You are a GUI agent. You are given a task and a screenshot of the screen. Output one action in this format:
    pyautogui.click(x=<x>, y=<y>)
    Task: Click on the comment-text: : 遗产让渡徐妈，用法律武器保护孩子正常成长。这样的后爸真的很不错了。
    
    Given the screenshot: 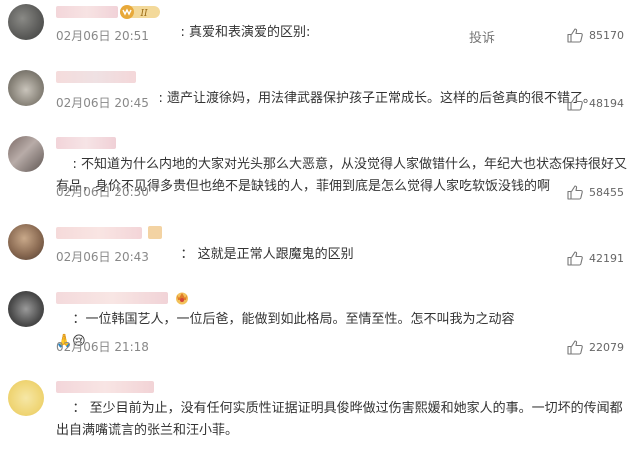 What is the action you would take?
    pyautogui.click(x=385, y=99)
    